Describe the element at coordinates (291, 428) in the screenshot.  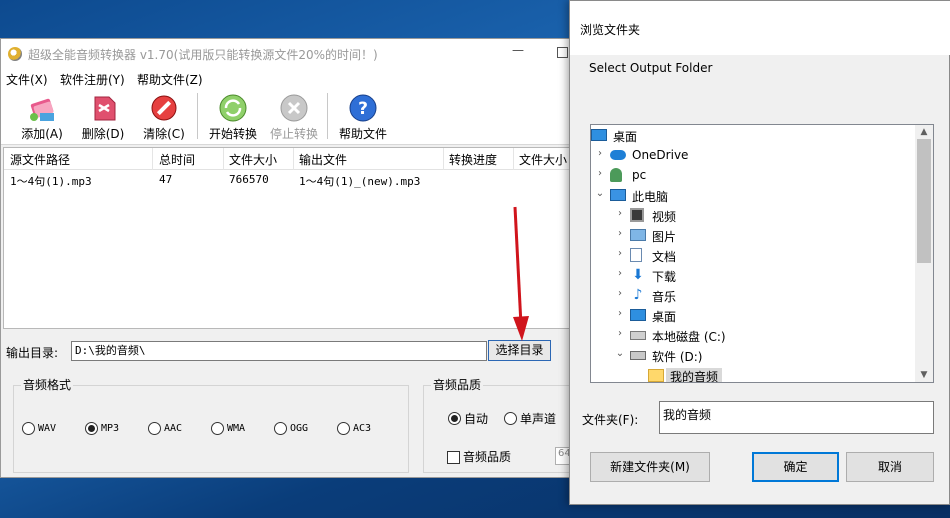
I see `format-ogg-radio: OGG` at that location.